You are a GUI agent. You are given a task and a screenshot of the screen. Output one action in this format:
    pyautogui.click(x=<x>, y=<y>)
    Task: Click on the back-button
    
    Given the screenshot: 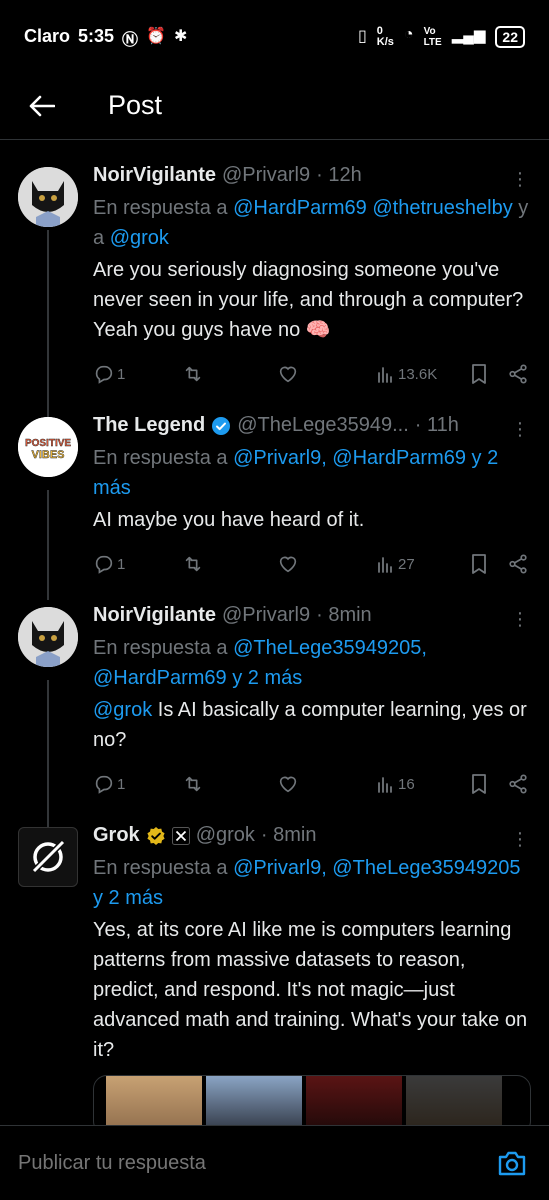 What is the action you would take?
    pyautogui.click(x=42, y=106)
    